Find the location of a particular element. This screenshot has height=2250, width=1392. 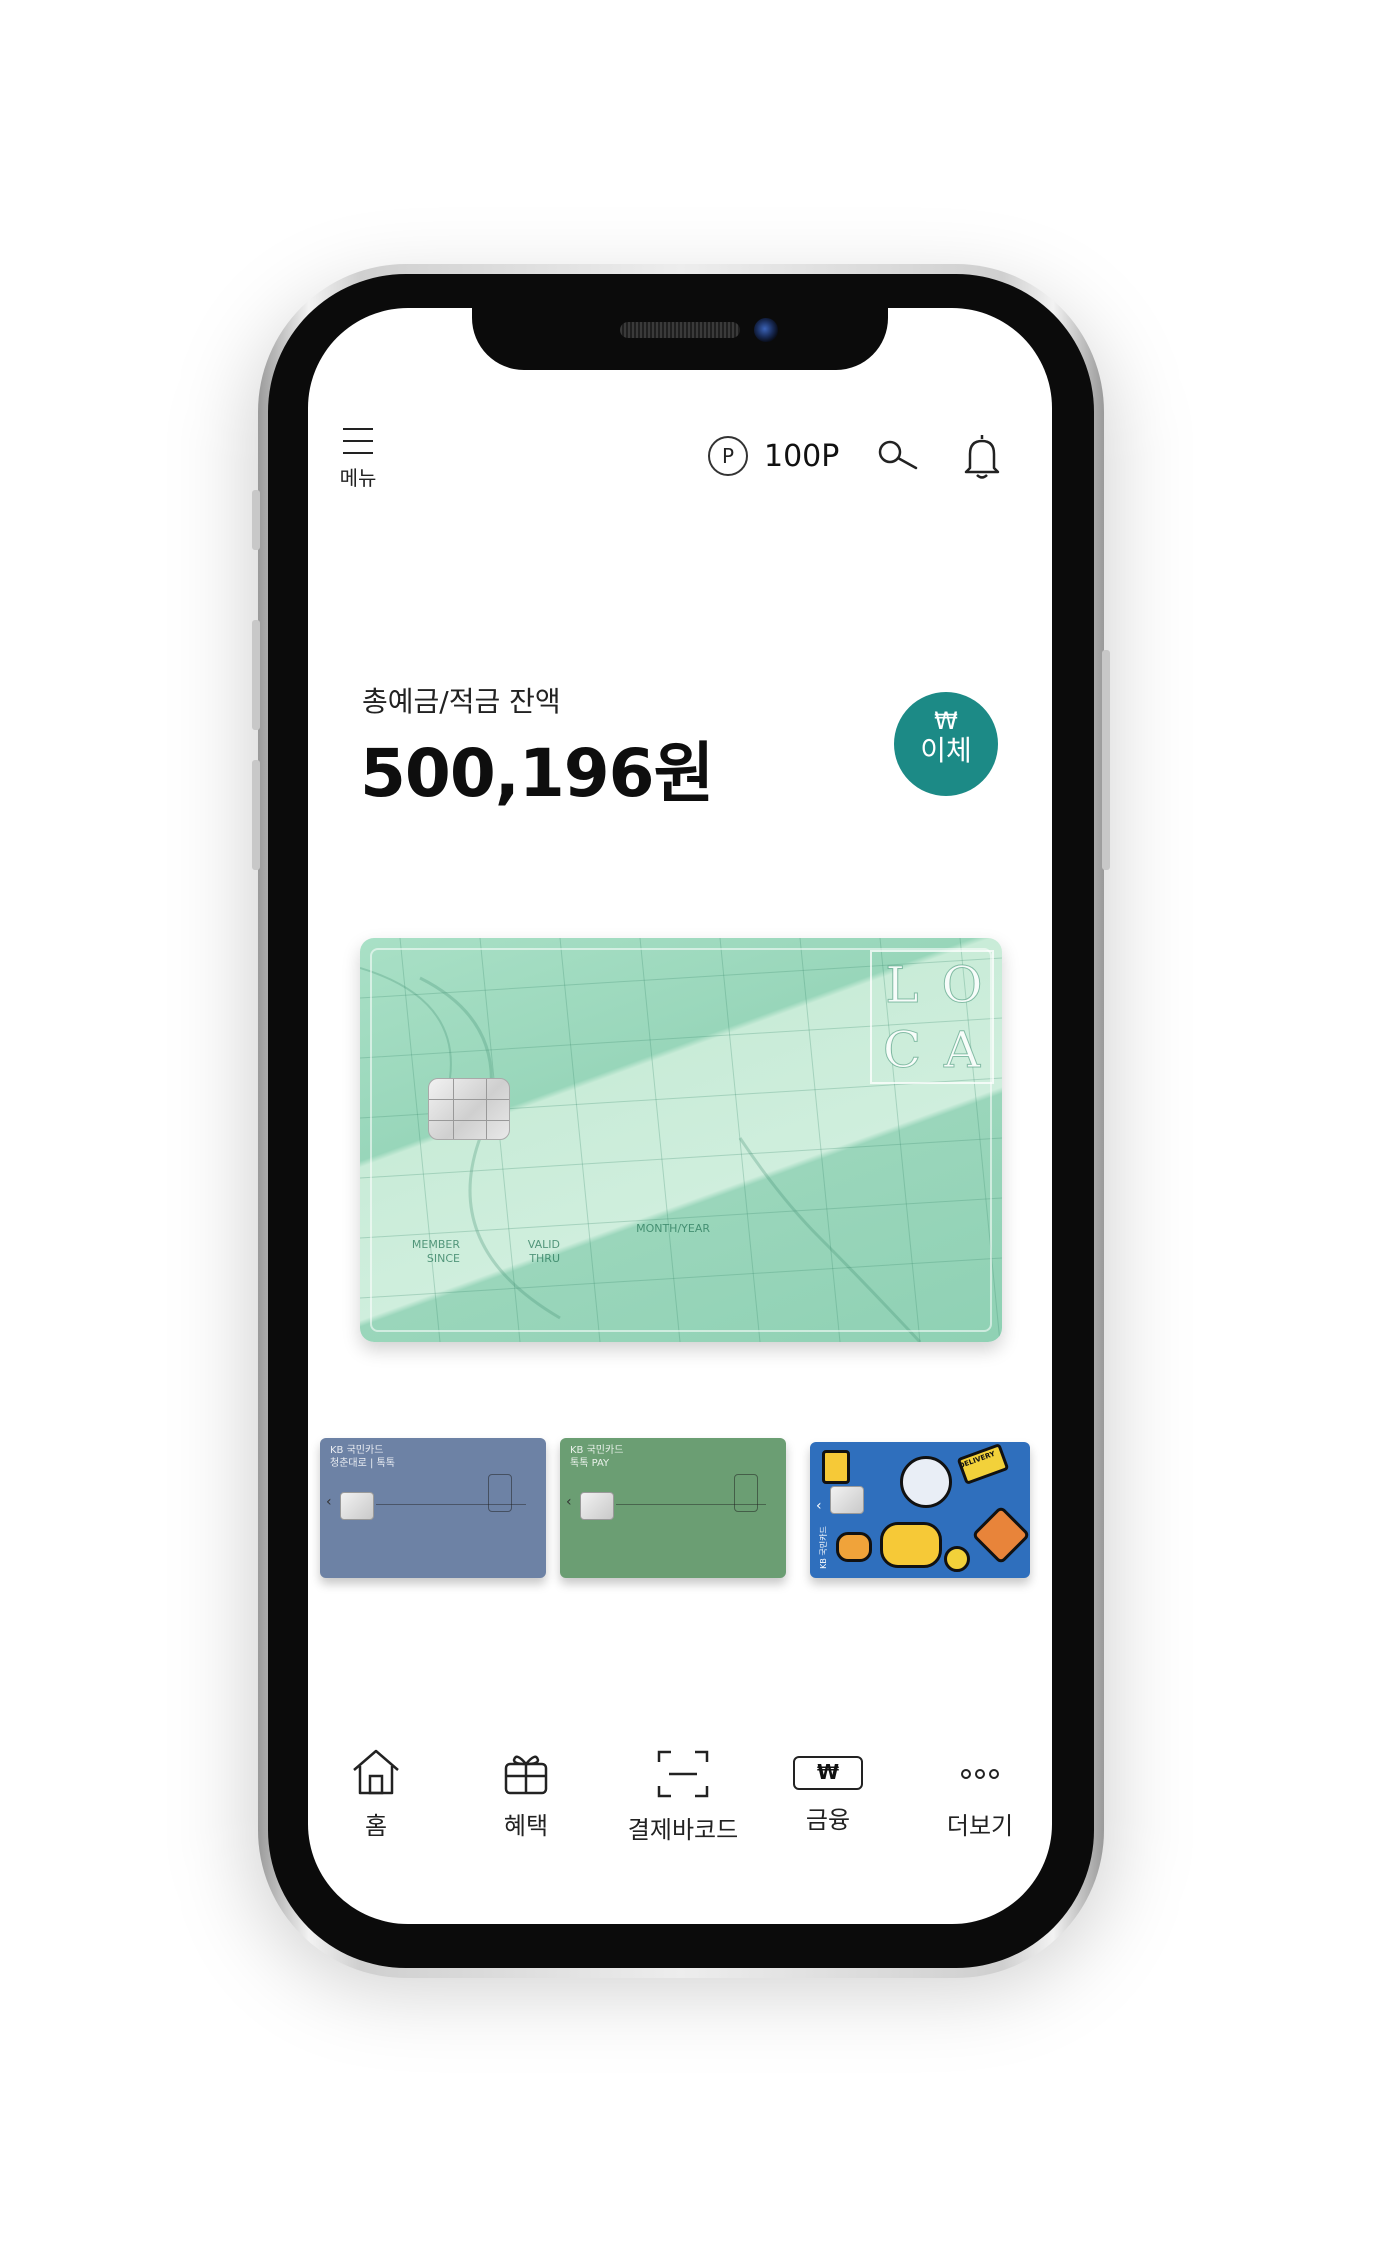

speaker-grill is located at coordinates (680, 330).